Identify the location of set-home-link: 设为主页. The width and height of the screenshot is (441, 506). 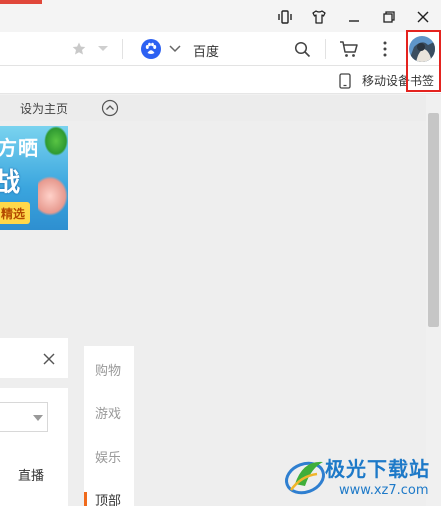
(44, 108).